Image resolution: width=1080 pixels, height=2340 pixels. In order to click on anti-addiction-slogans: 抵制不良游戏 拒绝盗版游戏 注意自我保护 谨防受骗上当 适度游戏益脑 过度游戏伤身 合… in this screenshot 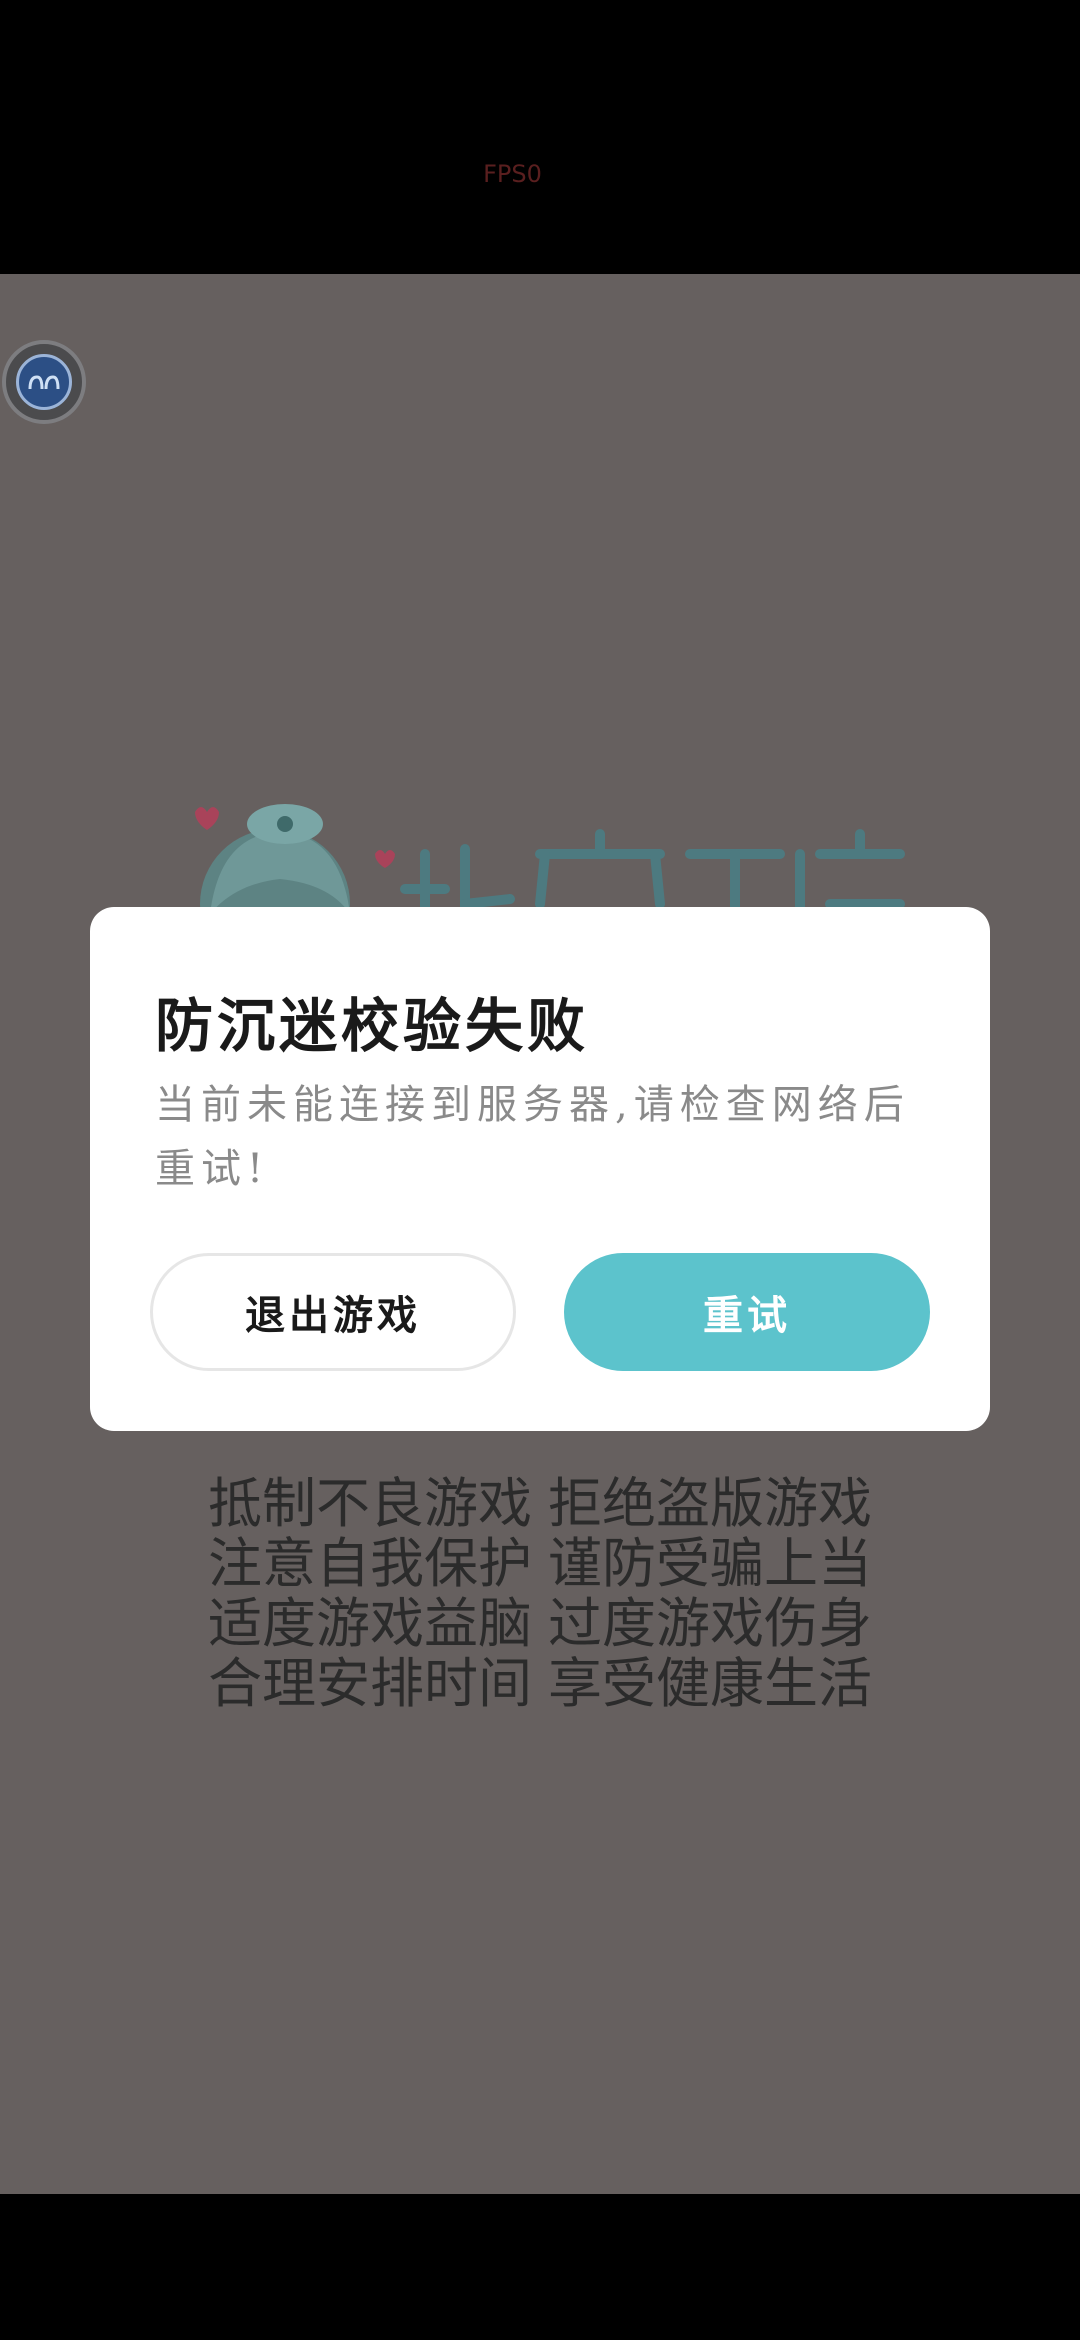, I will do `click(540, 1594)`.